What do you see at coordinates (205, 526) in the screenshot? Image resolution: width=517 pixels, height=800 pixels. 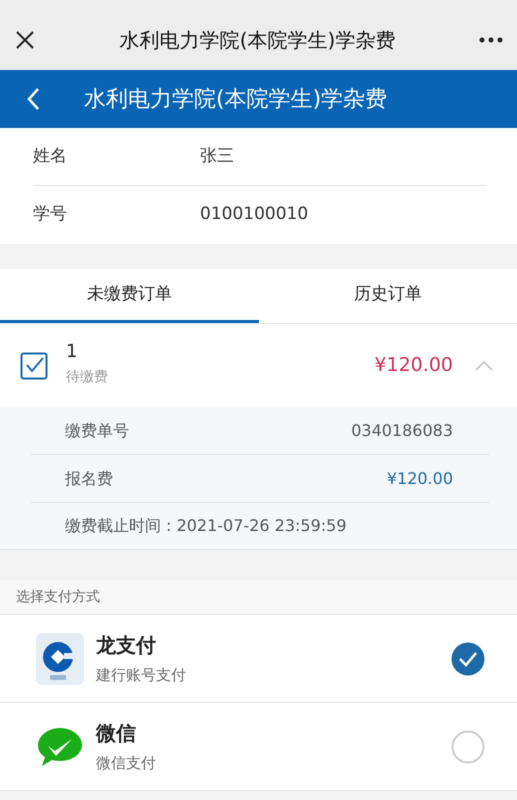 I see `deadline-text: 缴费截止时间 : 2021-07-26 23:59:59` at bounding box center [205, 526].